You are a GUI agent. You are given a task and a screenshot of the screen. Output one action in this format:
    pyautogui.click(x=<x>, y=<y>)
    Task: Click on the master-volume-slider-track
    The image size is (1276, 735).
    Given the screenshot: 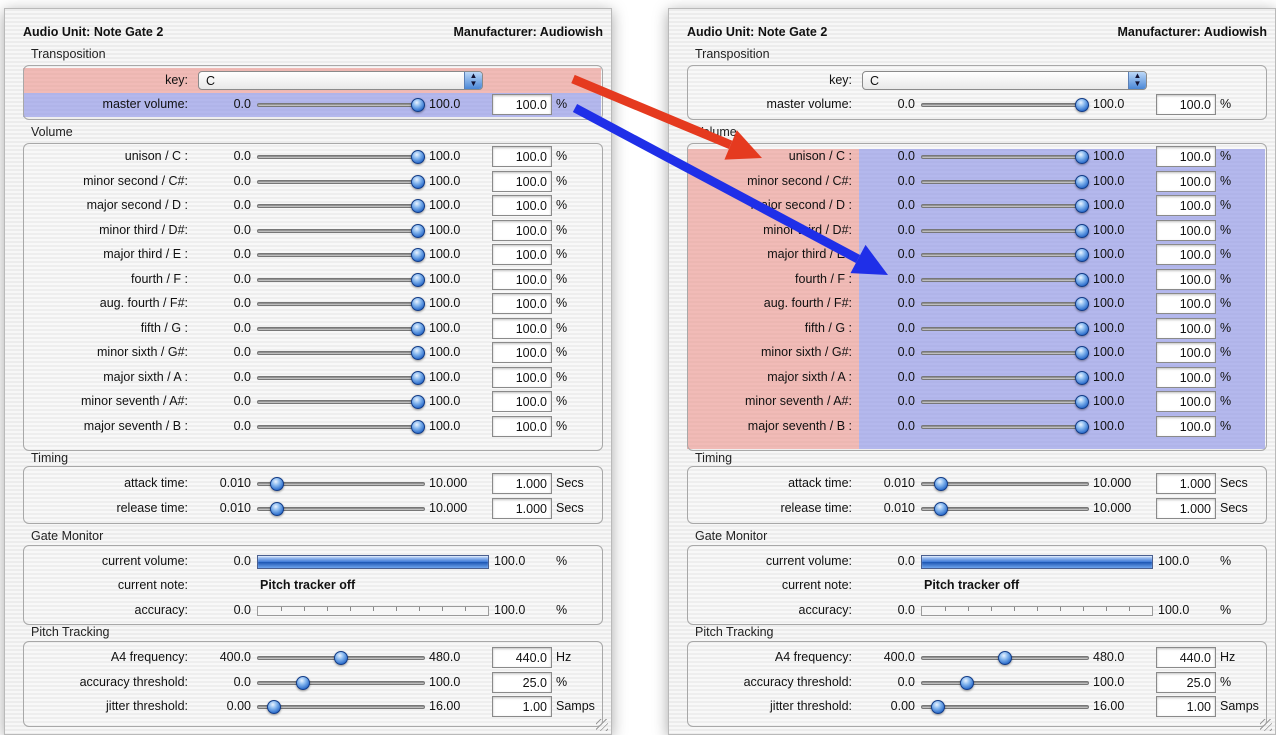 What is the action you would take?
    pyautogui.click(x=341, y=105)
    